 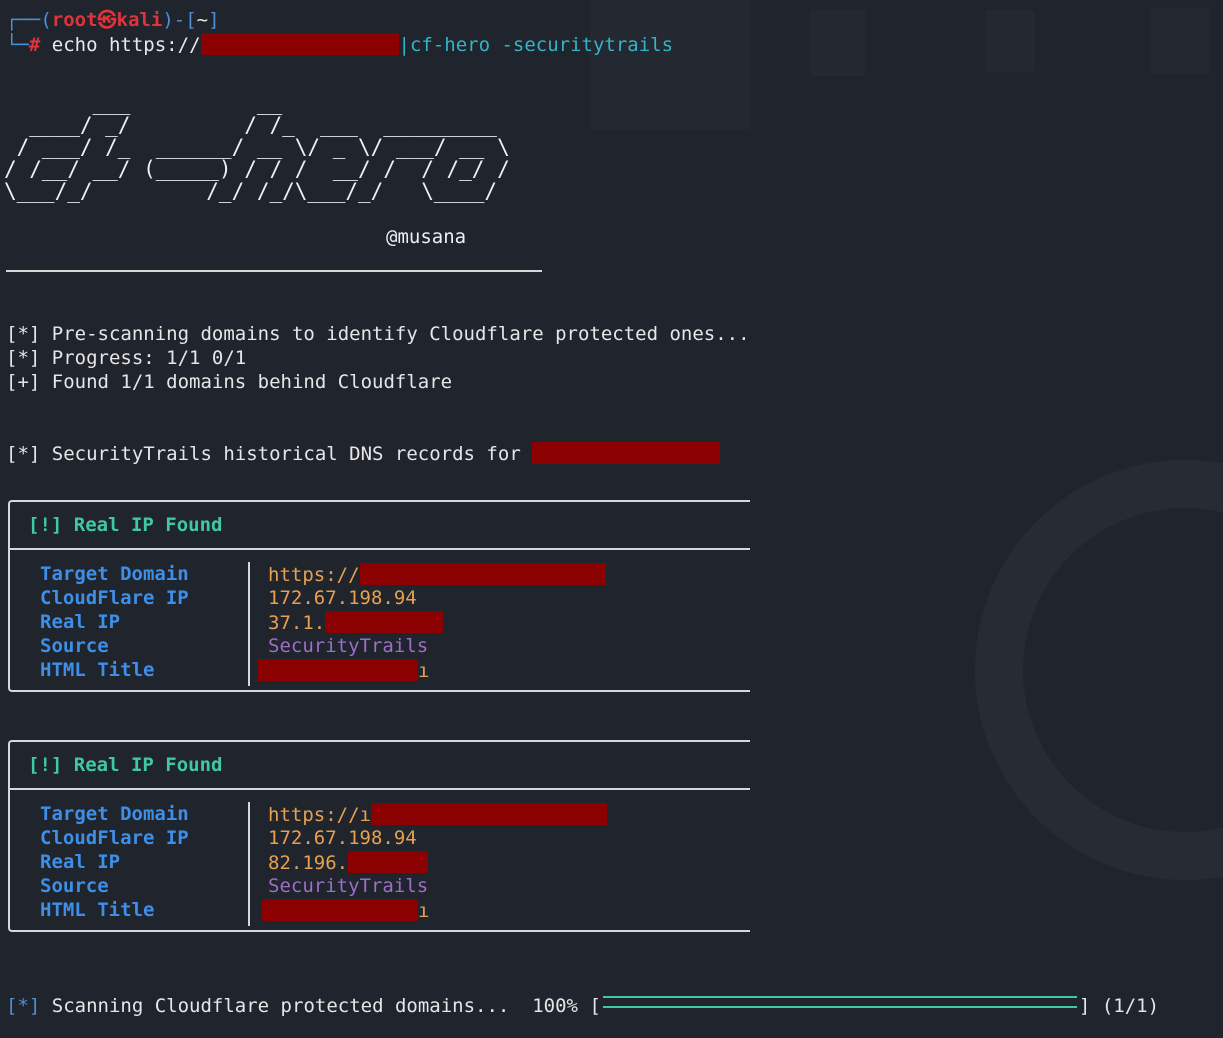 What do you see at coordinates (202, 20) in the screenshot?
I see `prompt-dir: ~` at bounding box center [202, 20].